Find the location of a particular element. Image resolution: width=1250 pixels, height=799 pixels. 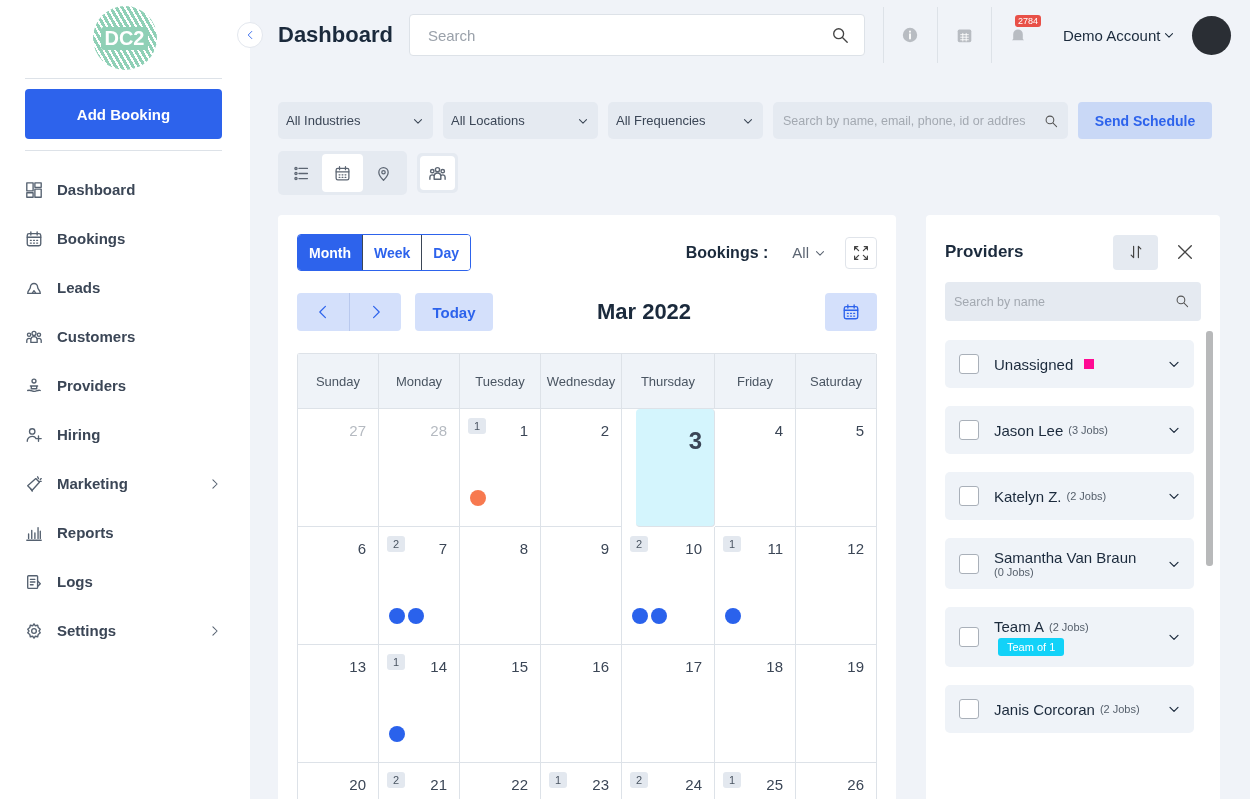

sidebar-item: Logs is located at coordinates (123, 581).